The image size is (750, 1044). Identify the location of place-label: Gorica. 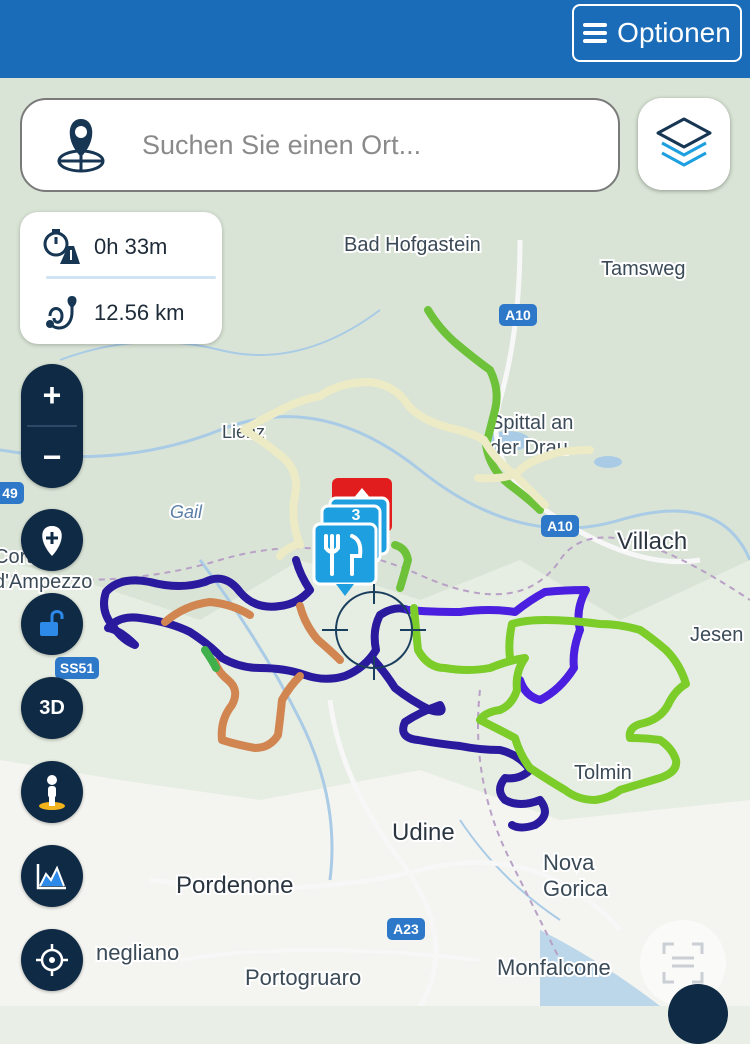
(576, 888).